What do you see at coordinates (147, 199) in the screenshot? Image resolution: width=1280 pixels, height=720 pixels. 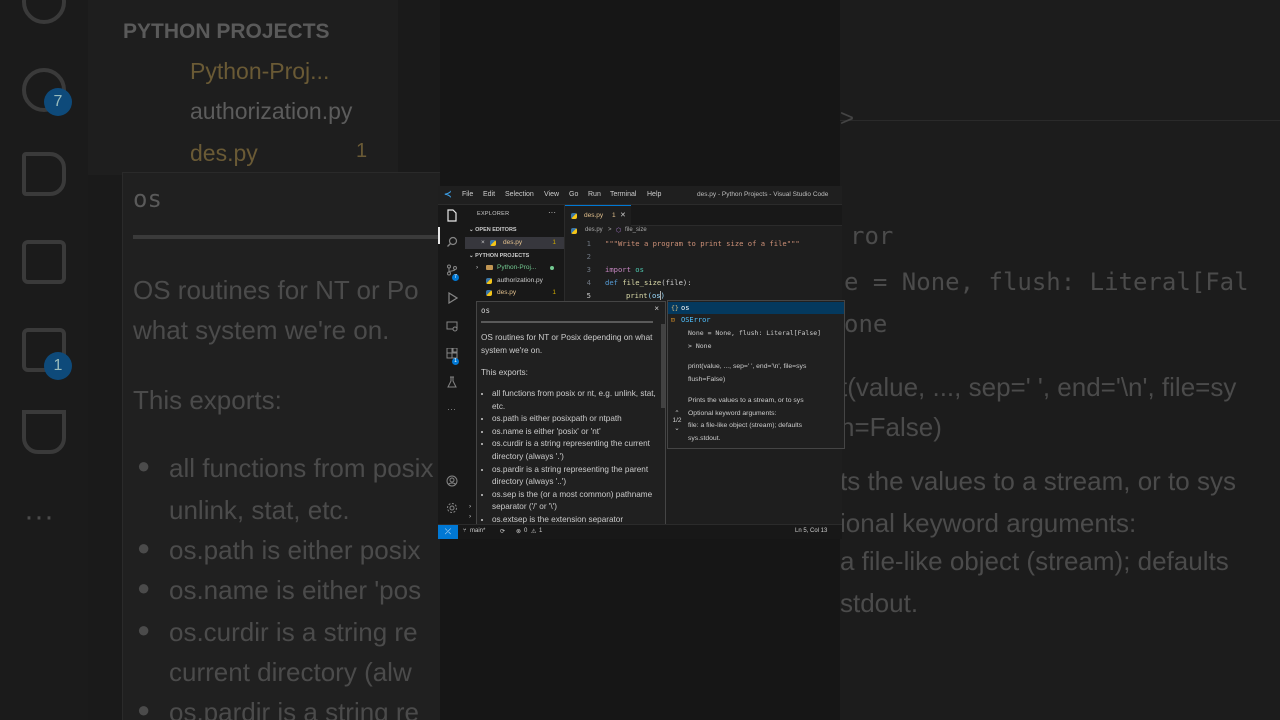 I see `bg-hover-title: os` at bounding box center [147, 199].